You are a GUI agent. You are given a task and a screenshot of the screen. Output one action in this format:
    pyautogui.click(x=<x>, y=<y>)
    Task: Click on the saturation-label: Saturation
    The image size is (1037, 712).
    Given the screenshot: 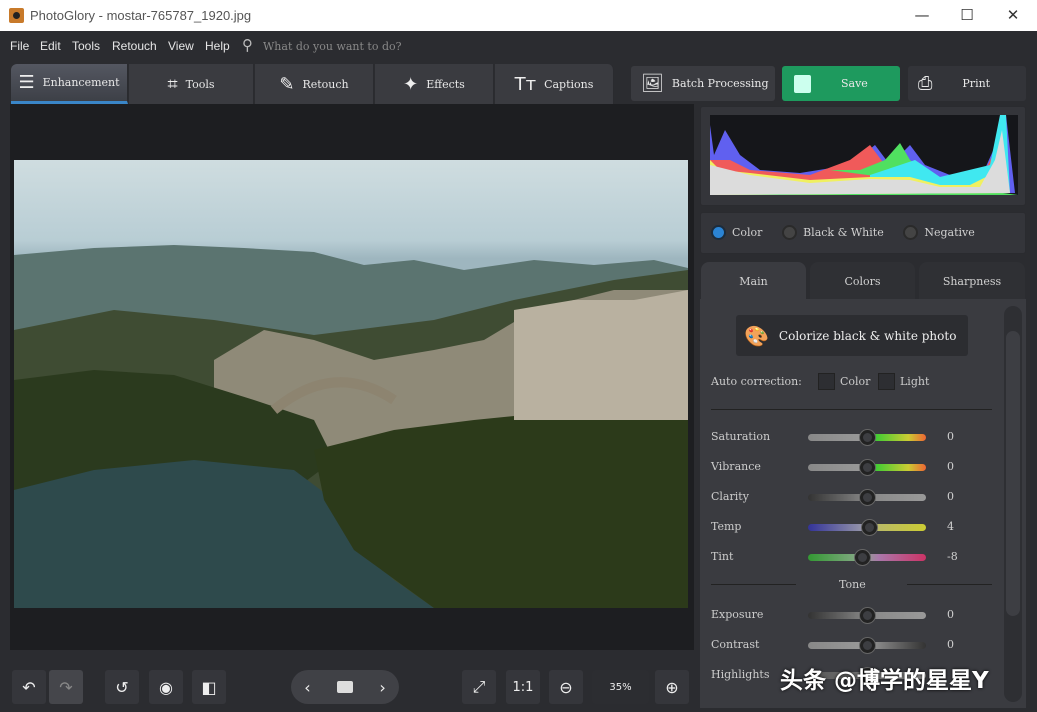 What is the action you would take?
    pyautogui.click(x=741, y=436)
    